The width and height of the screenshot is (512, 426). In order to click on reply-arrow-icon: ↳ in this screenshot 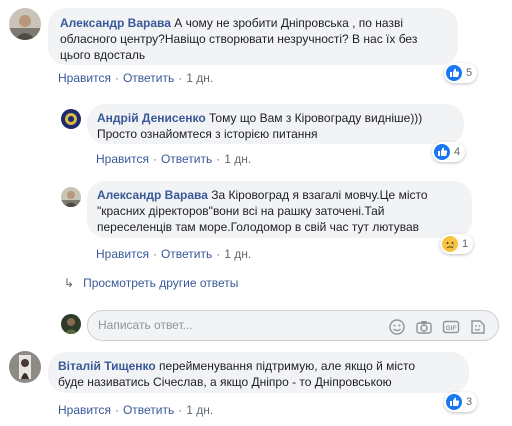, I will do `click(69, 283)`.